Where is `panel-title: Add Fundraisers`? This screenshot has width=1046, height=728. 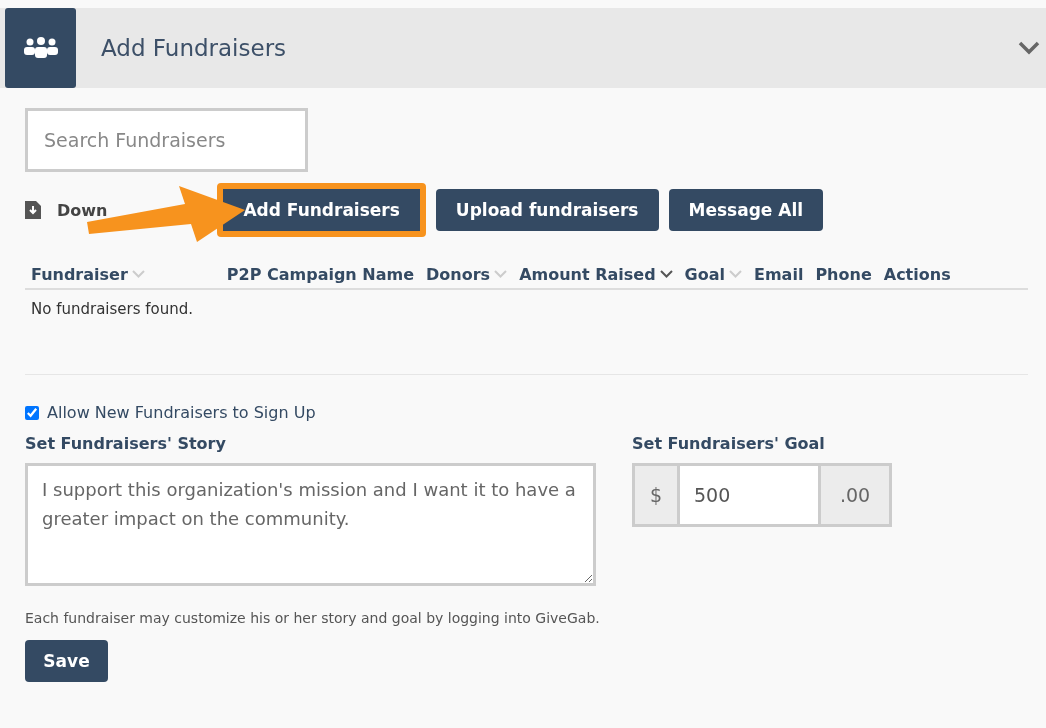
panel-title: Add Fundraisers is located at coordinates (194, 48).